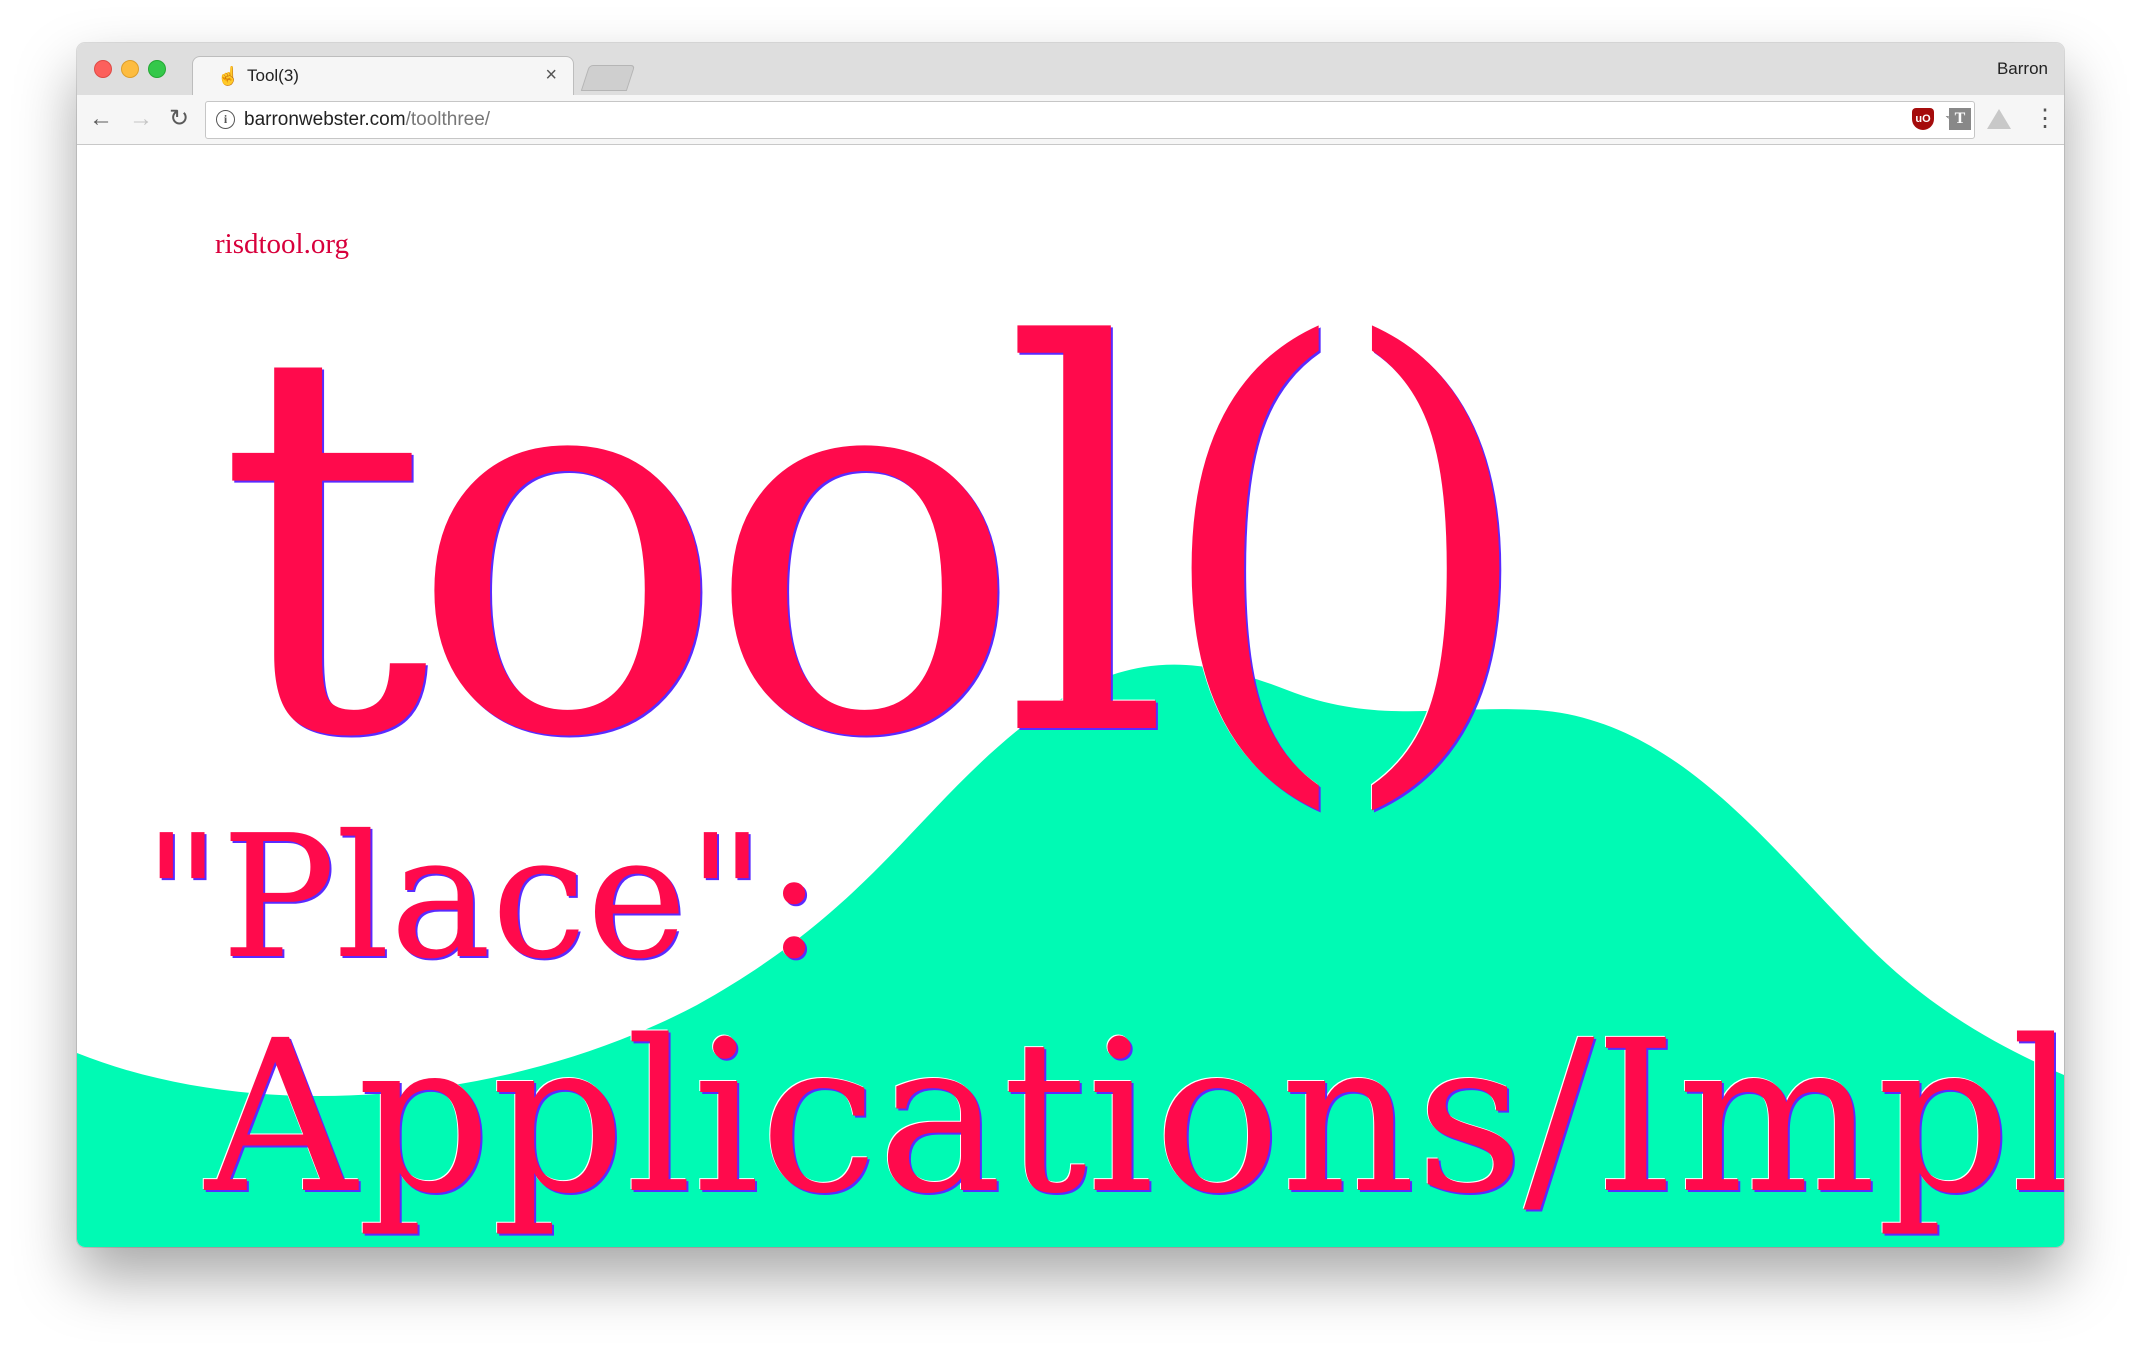 The height and width of the screenshot is (1358, 2140). Describe the element at coordinates (1960, 119) in the screenshot. I see `type-extension-icon: T` at that location.